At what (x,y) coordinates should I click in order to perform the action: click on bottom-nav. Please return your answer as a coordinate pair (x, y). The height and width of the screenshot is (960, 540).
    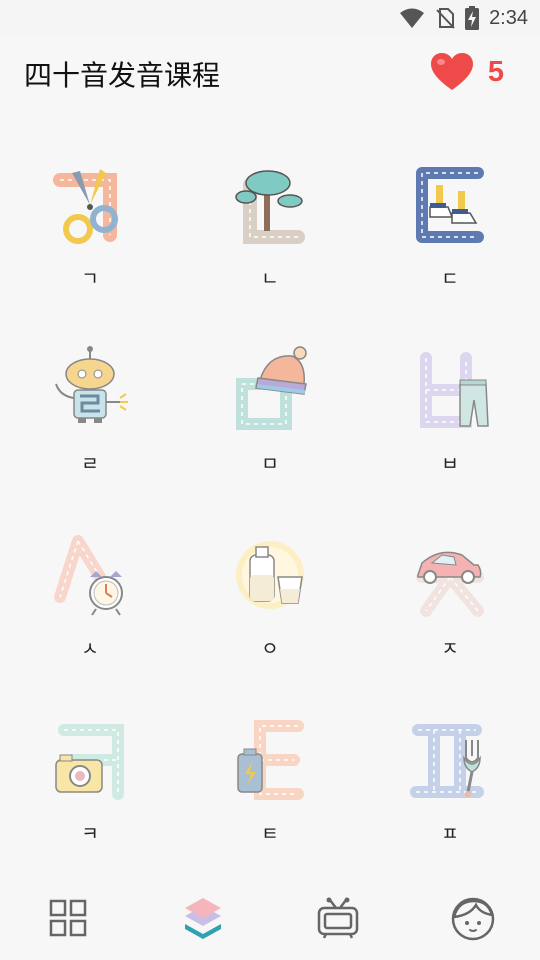
    Looking at the image, I should click on (270, 917).